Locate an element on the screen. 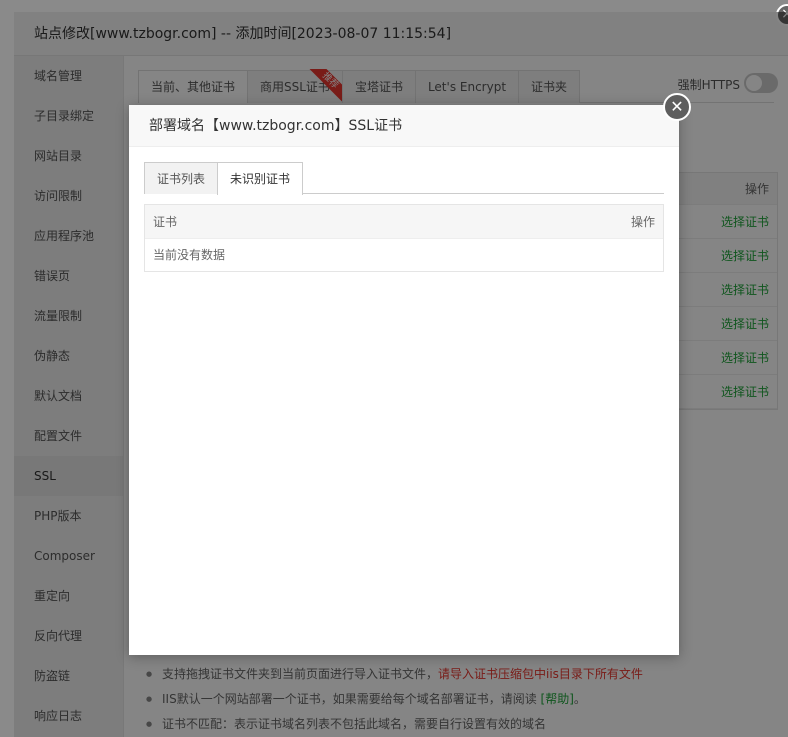  table-header: 证书 操作 is located at coordinates (404, 222).